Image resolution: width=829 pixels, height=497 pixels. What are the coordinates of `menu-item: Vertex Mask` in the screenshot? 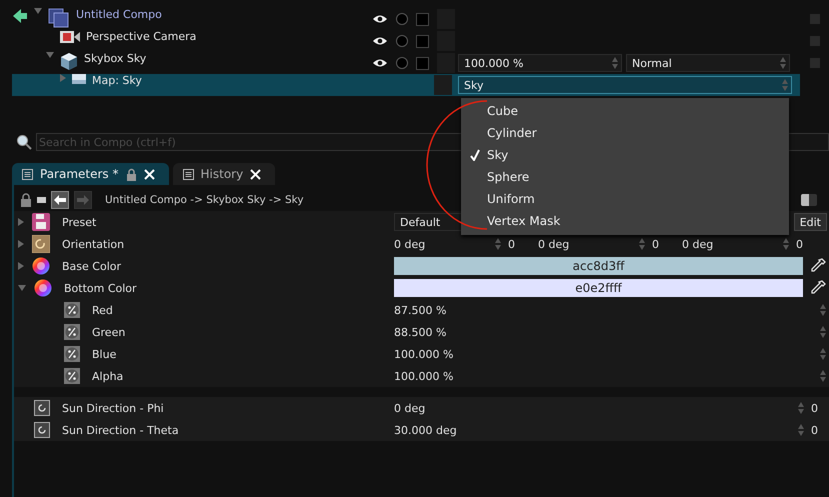 It's located at (625, 221).